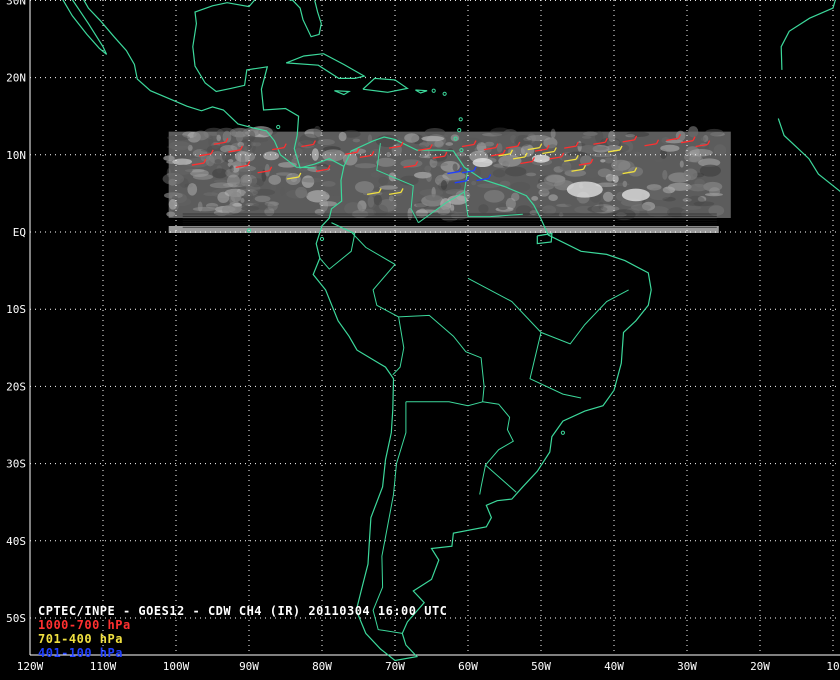  Describe the element at coordinates (499, 447) in the screenshot. I see `border-paraguay-brazil` at that location.